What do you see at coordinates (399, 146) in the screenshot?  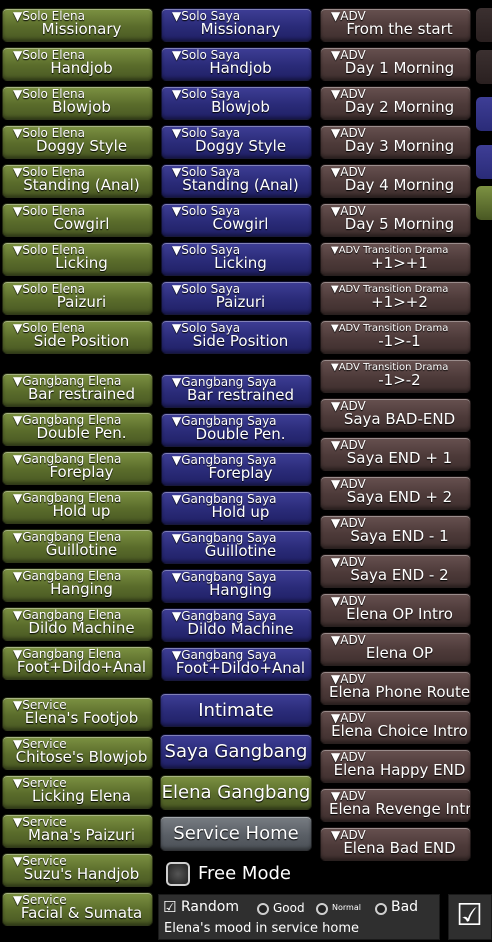 I see `scene-title: Day 3 Morning` at bounding box center [399, 146].